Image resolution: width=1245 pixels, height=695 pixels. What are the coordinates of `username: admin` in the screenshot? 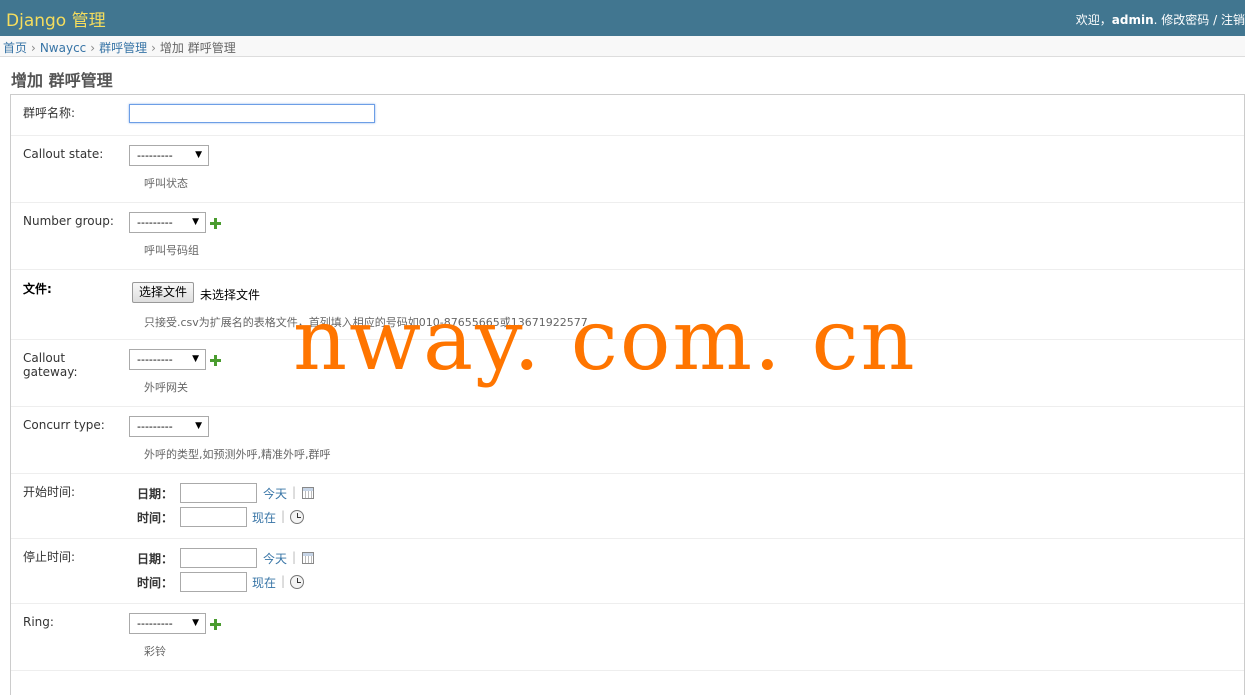 It's located at (1132, 20).